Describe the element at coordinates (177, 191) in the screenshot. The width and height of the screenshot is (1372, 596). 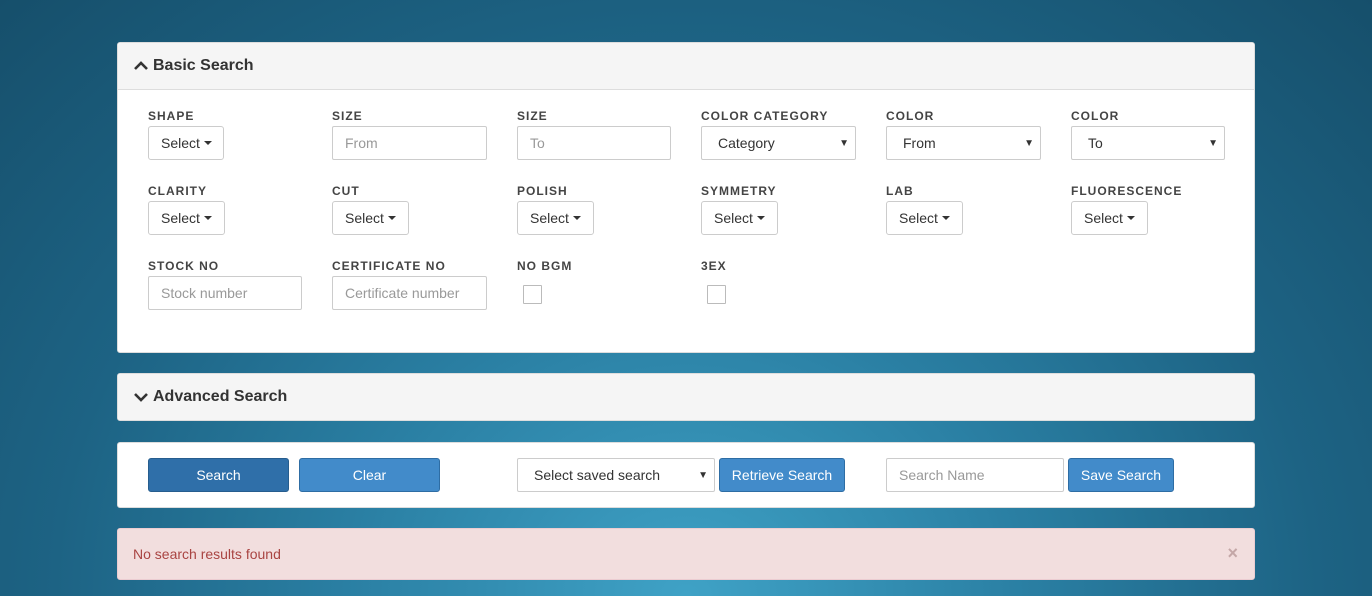
I see `clarity-label: CLARITY` at that location.